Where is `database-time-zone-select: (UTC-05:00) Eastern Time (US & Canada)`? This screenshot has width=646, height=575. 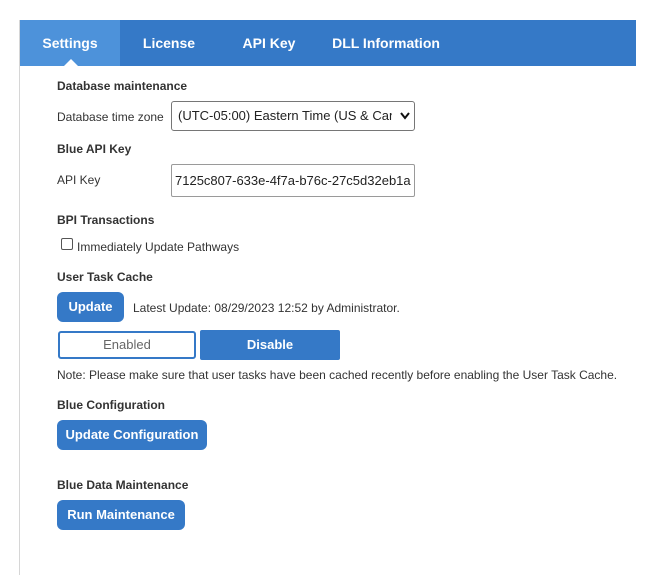 database-time-zone-select: (UTC-05:00) Eastern Time (US & Canada) is located at coordinates (293, 116).